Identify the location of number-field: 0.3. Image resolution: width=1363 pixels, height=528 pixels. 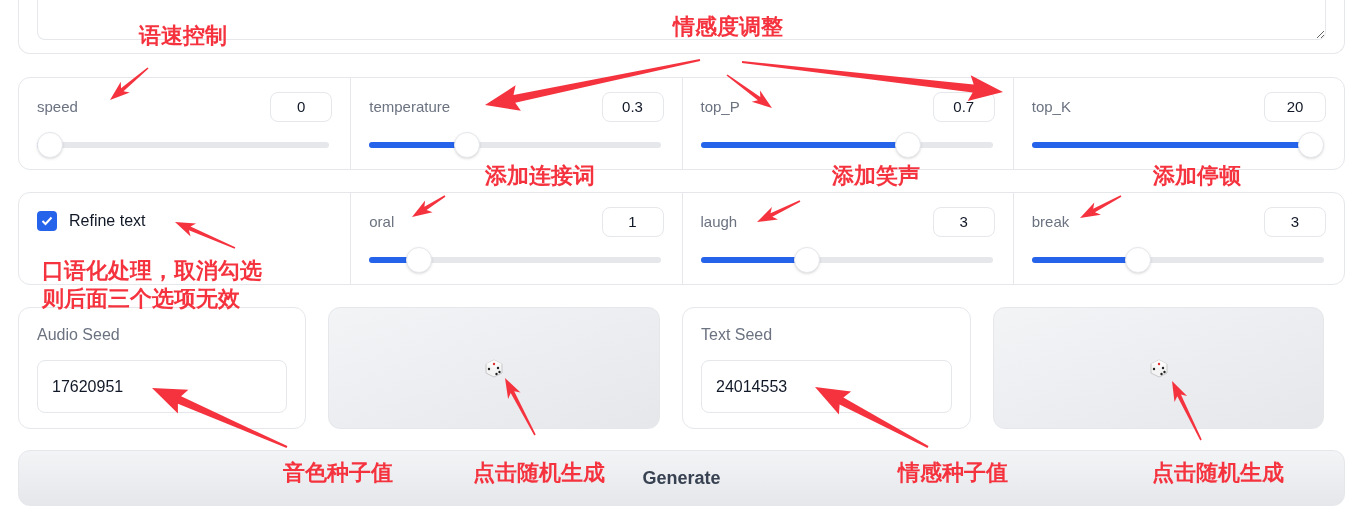
(632, 107).